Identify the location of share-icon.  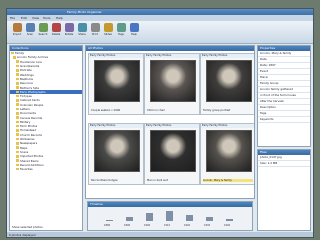
(82, 27).